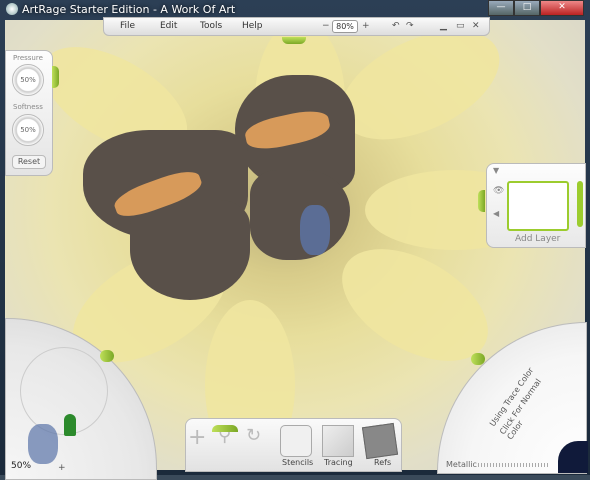  I want to click on tracing-icon, so click(338, 441).